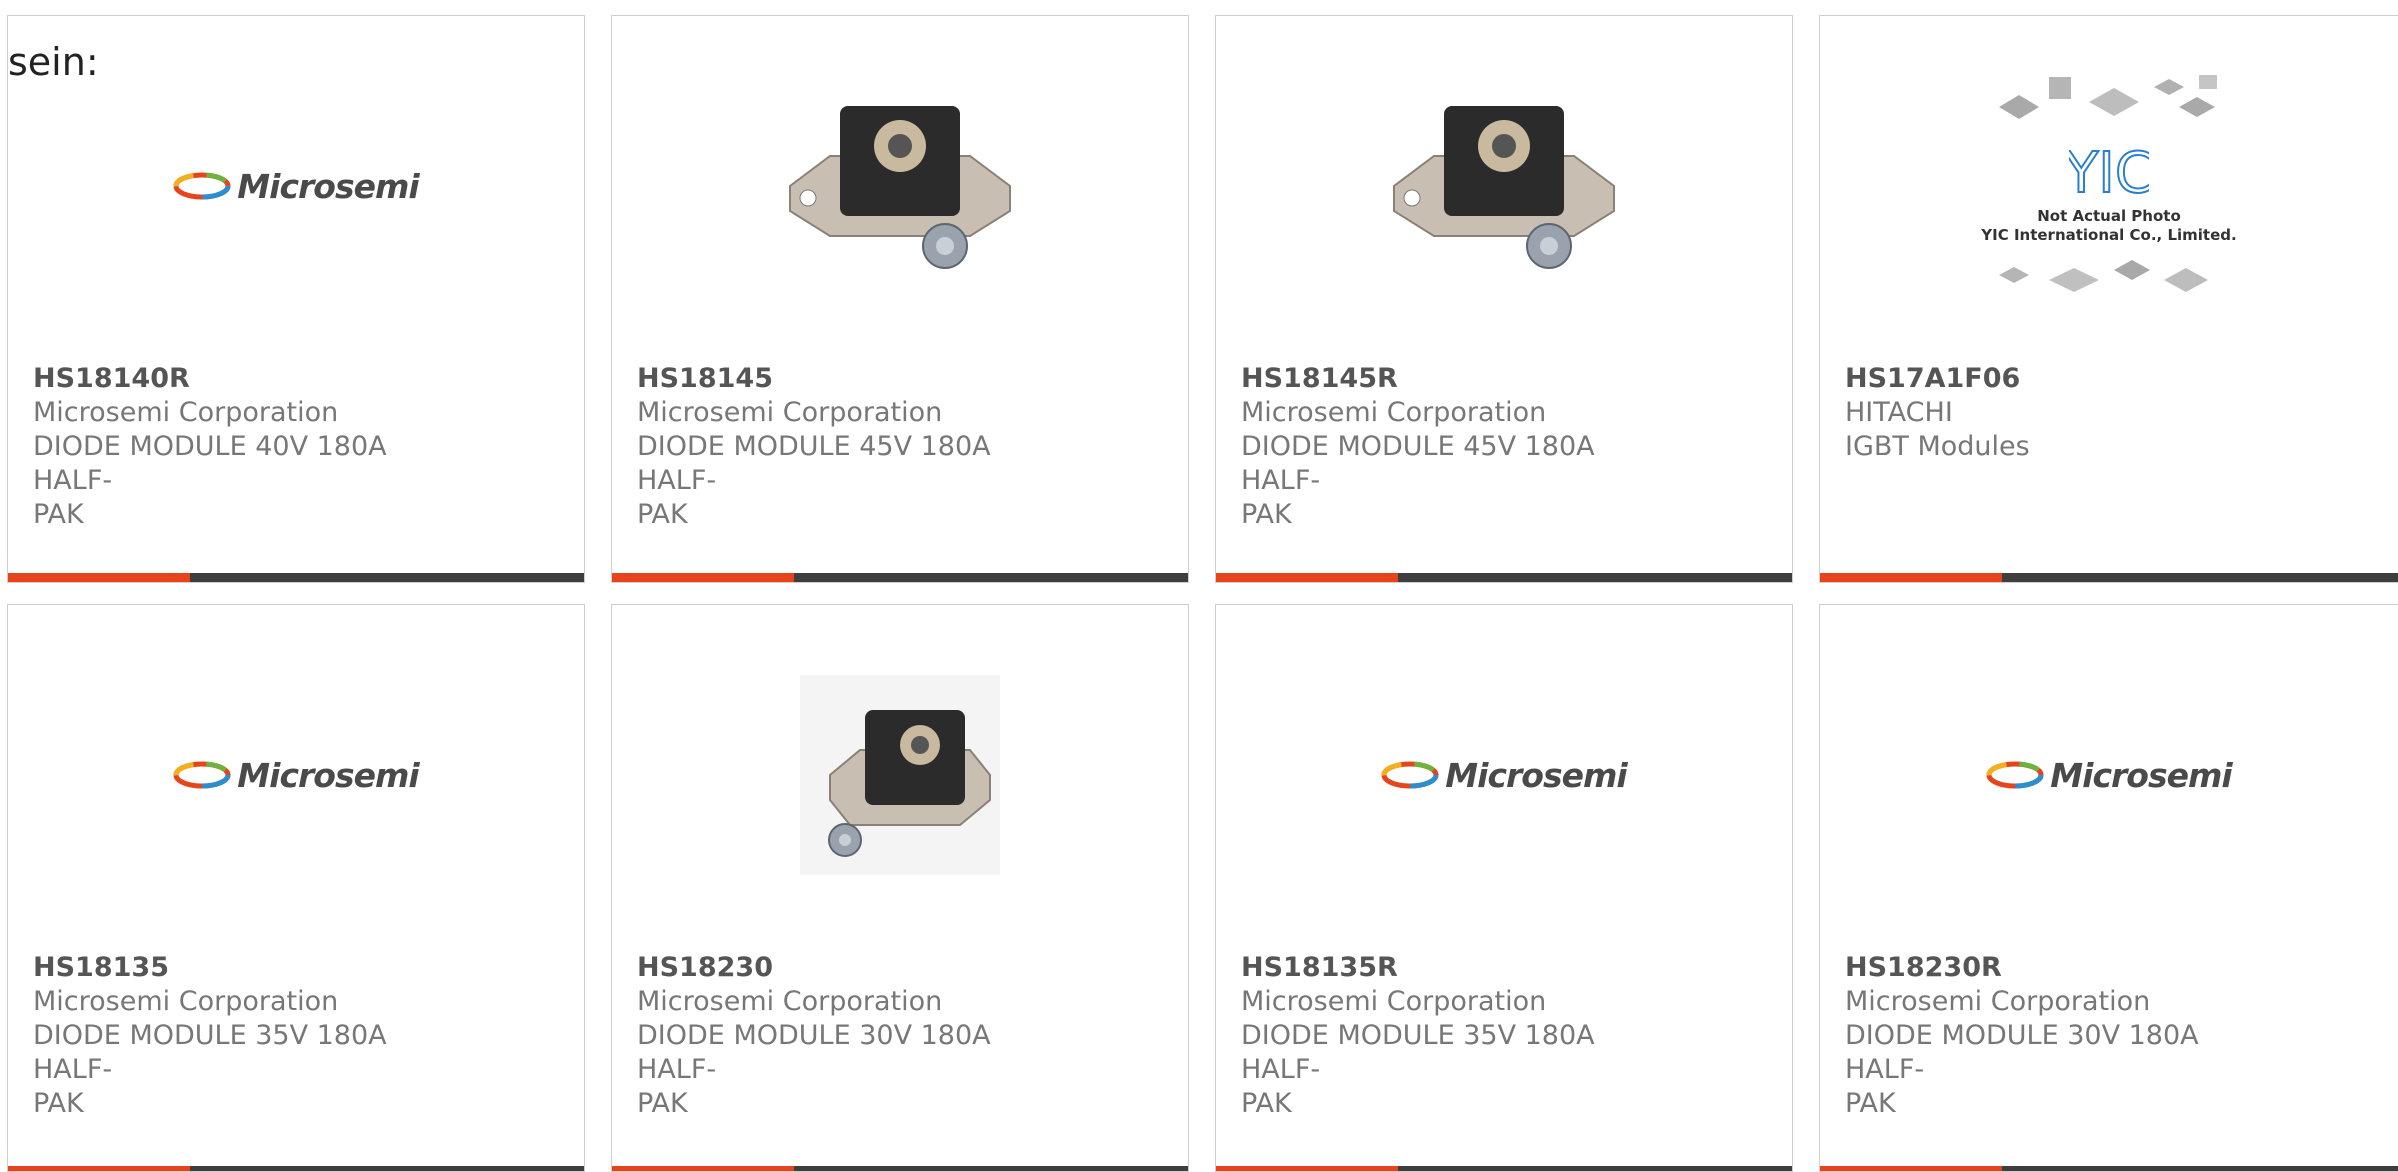  Describe the element at coordinates (1456, 379) in the screenshot. I see `part-number: HS18145R` at that location.